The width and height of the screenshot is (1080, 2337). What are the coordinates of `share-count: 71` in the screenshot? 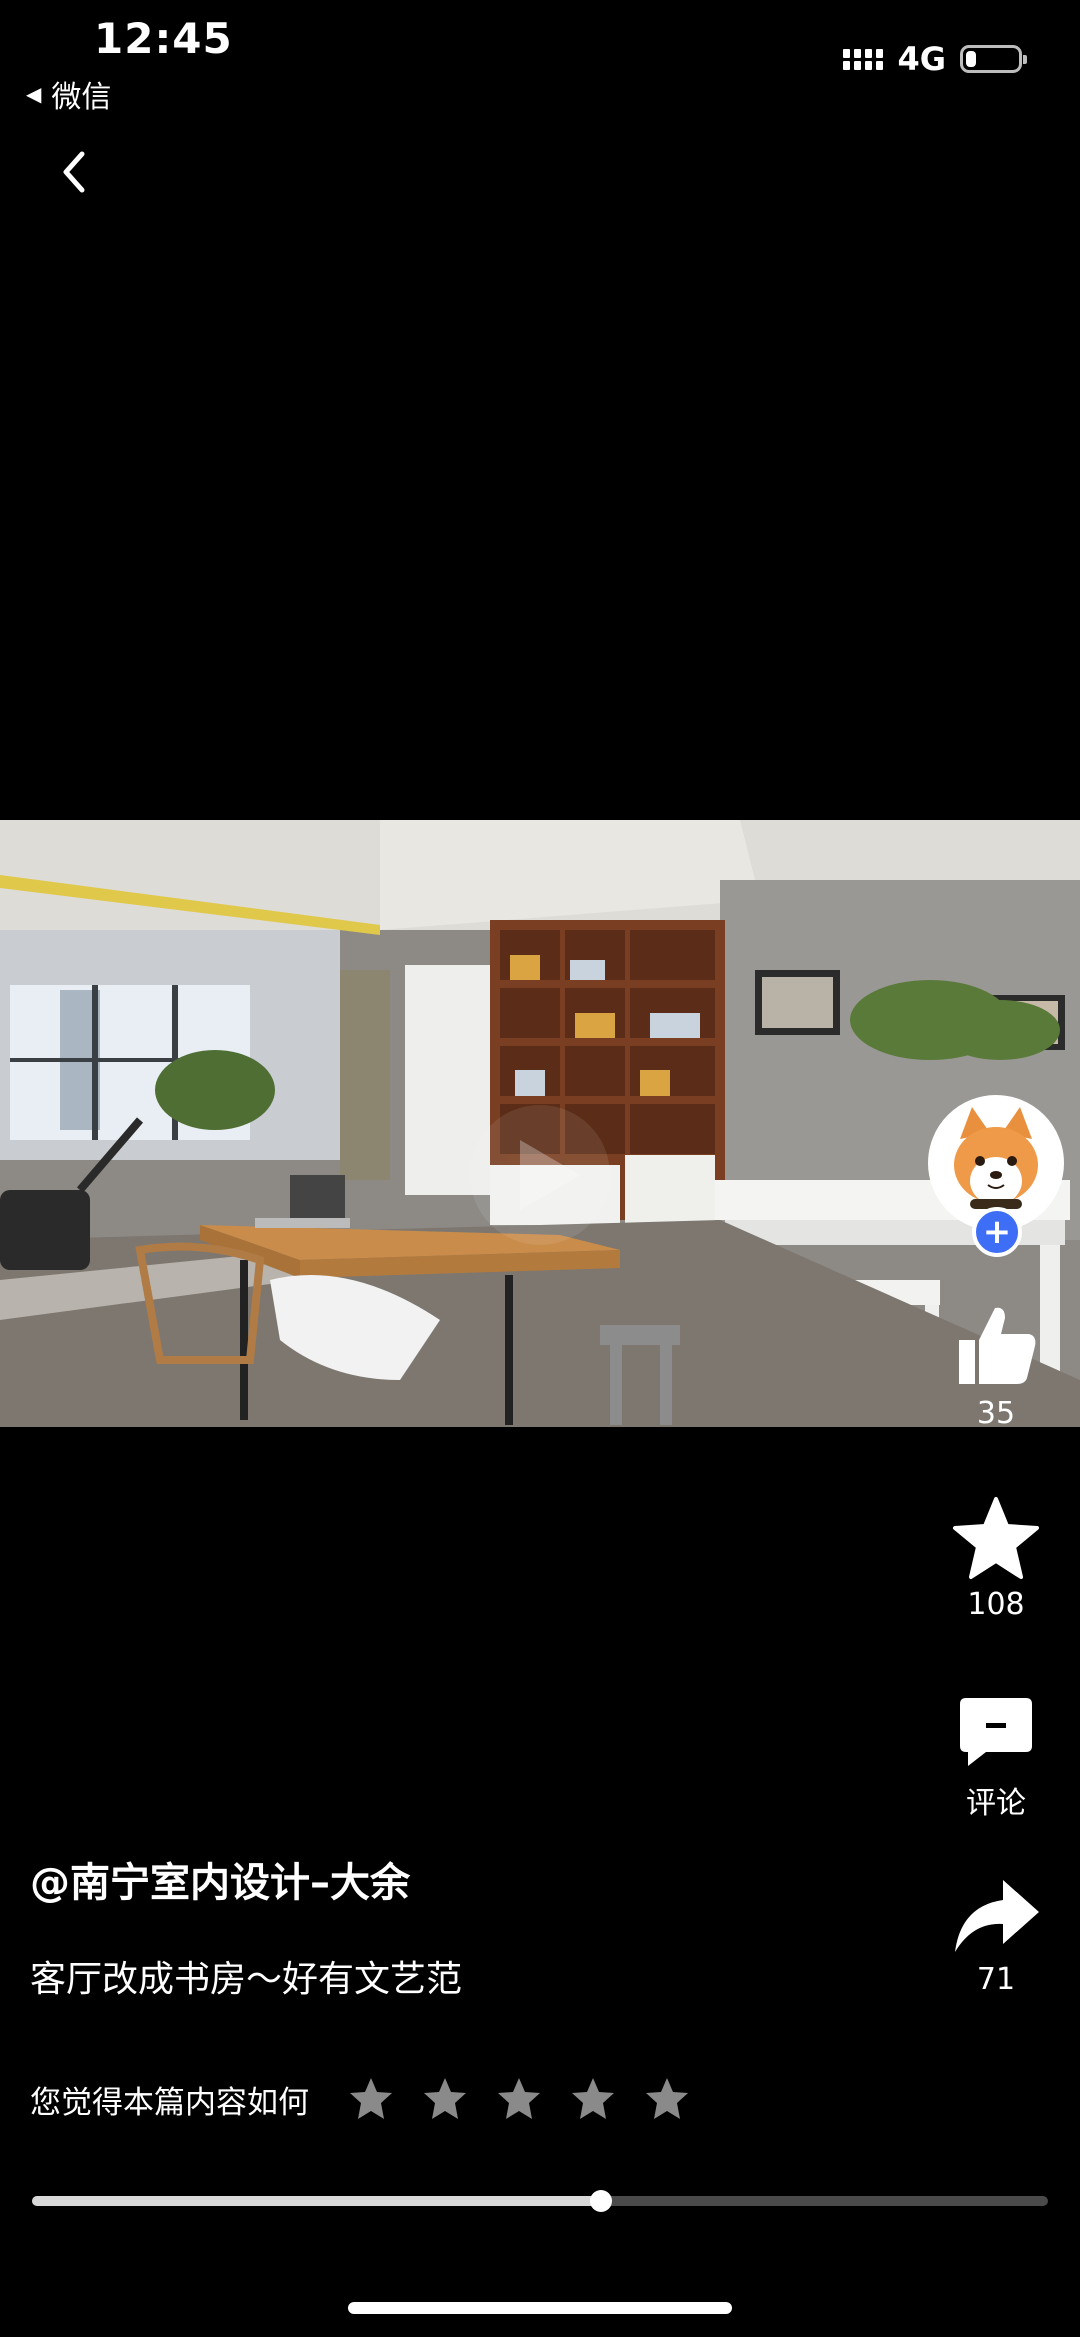 It's located at (996, 1979).